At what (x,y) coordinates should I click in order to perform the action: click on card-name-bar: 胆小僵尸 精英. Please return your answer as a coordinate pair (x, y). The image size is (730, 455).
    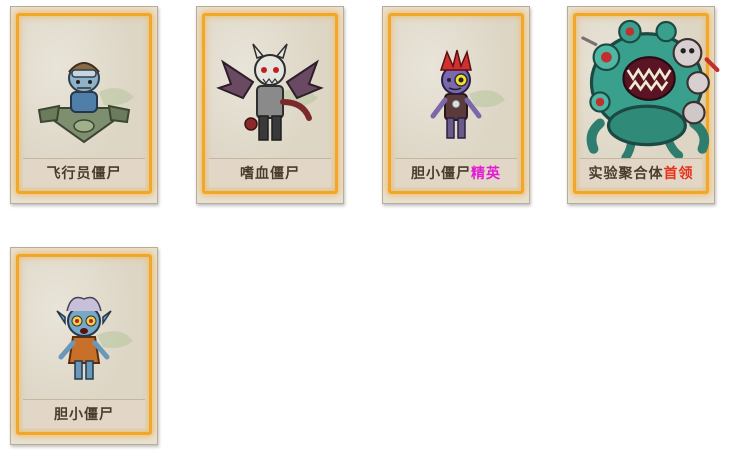
    Looking at the image, I should click on (456, 172).